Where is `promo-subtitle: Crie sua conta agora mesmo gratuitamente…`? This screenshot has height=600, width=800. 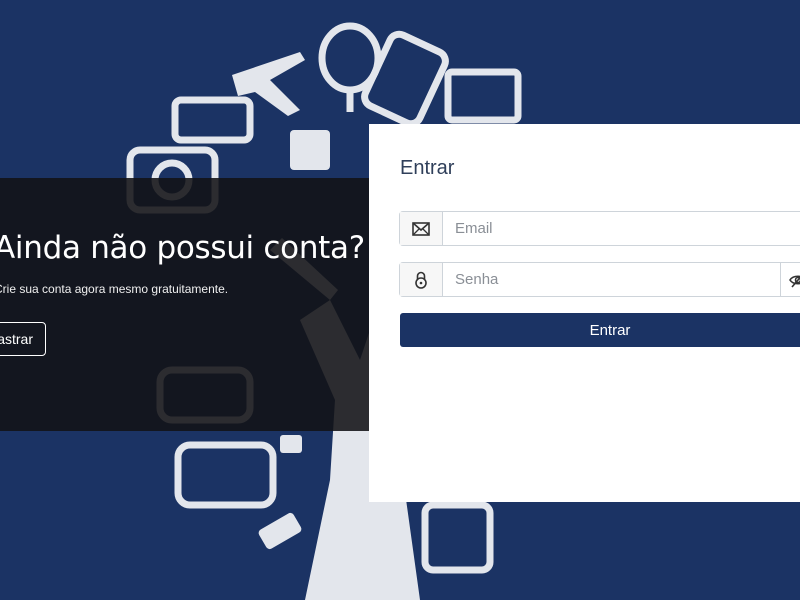 promo-subtitle: Crie sua conta agora mesmo gratuitamente… is located at coordinates (114, 289).